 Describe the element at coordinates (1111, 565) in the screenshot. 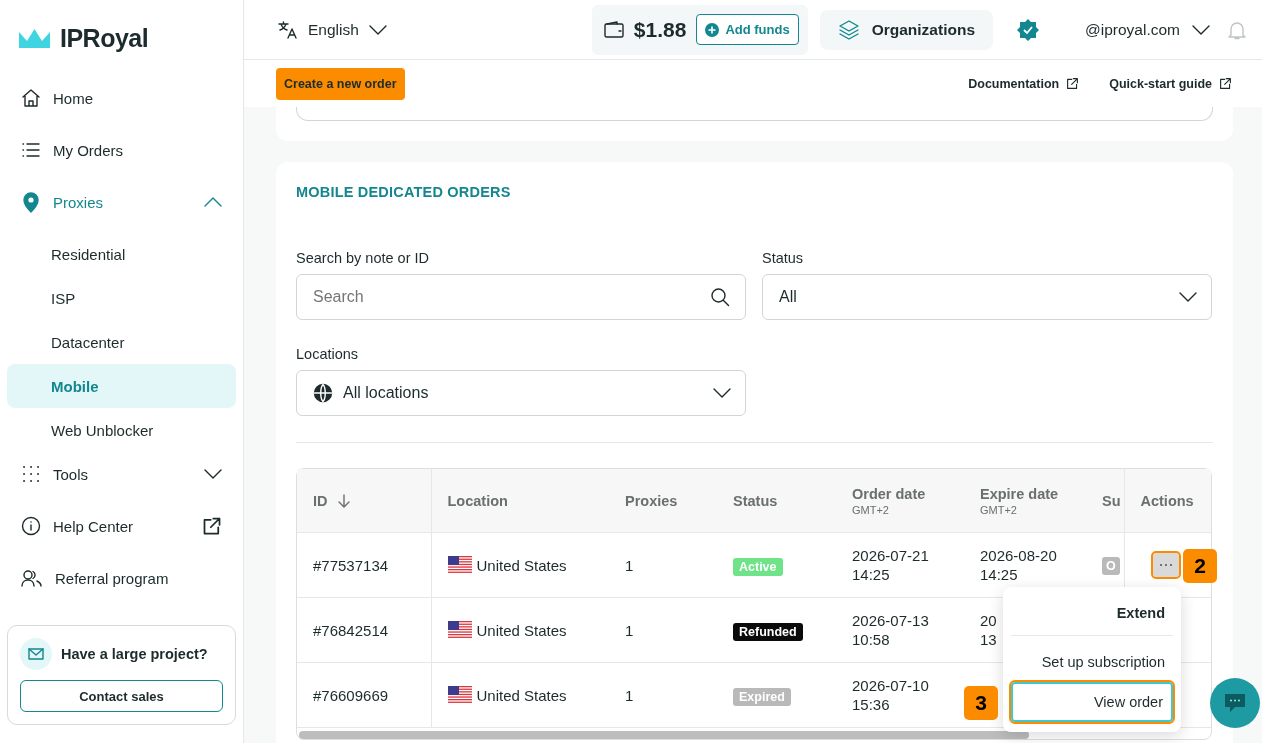

I see `subscription-tag: O` at that location.